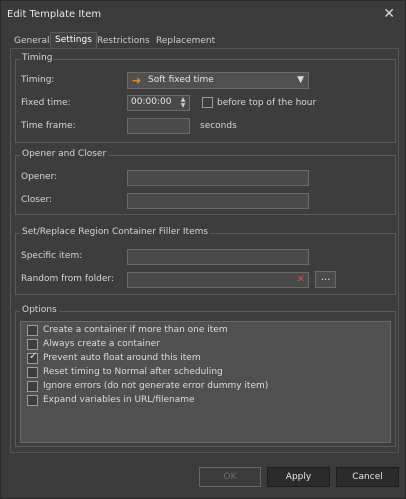 The width and height of the screenshot is (406, 499). What do you see at coordinates (101, 344) in the screenshot?
I see `option-label: Always create a container` at bounding box center [101, 344].